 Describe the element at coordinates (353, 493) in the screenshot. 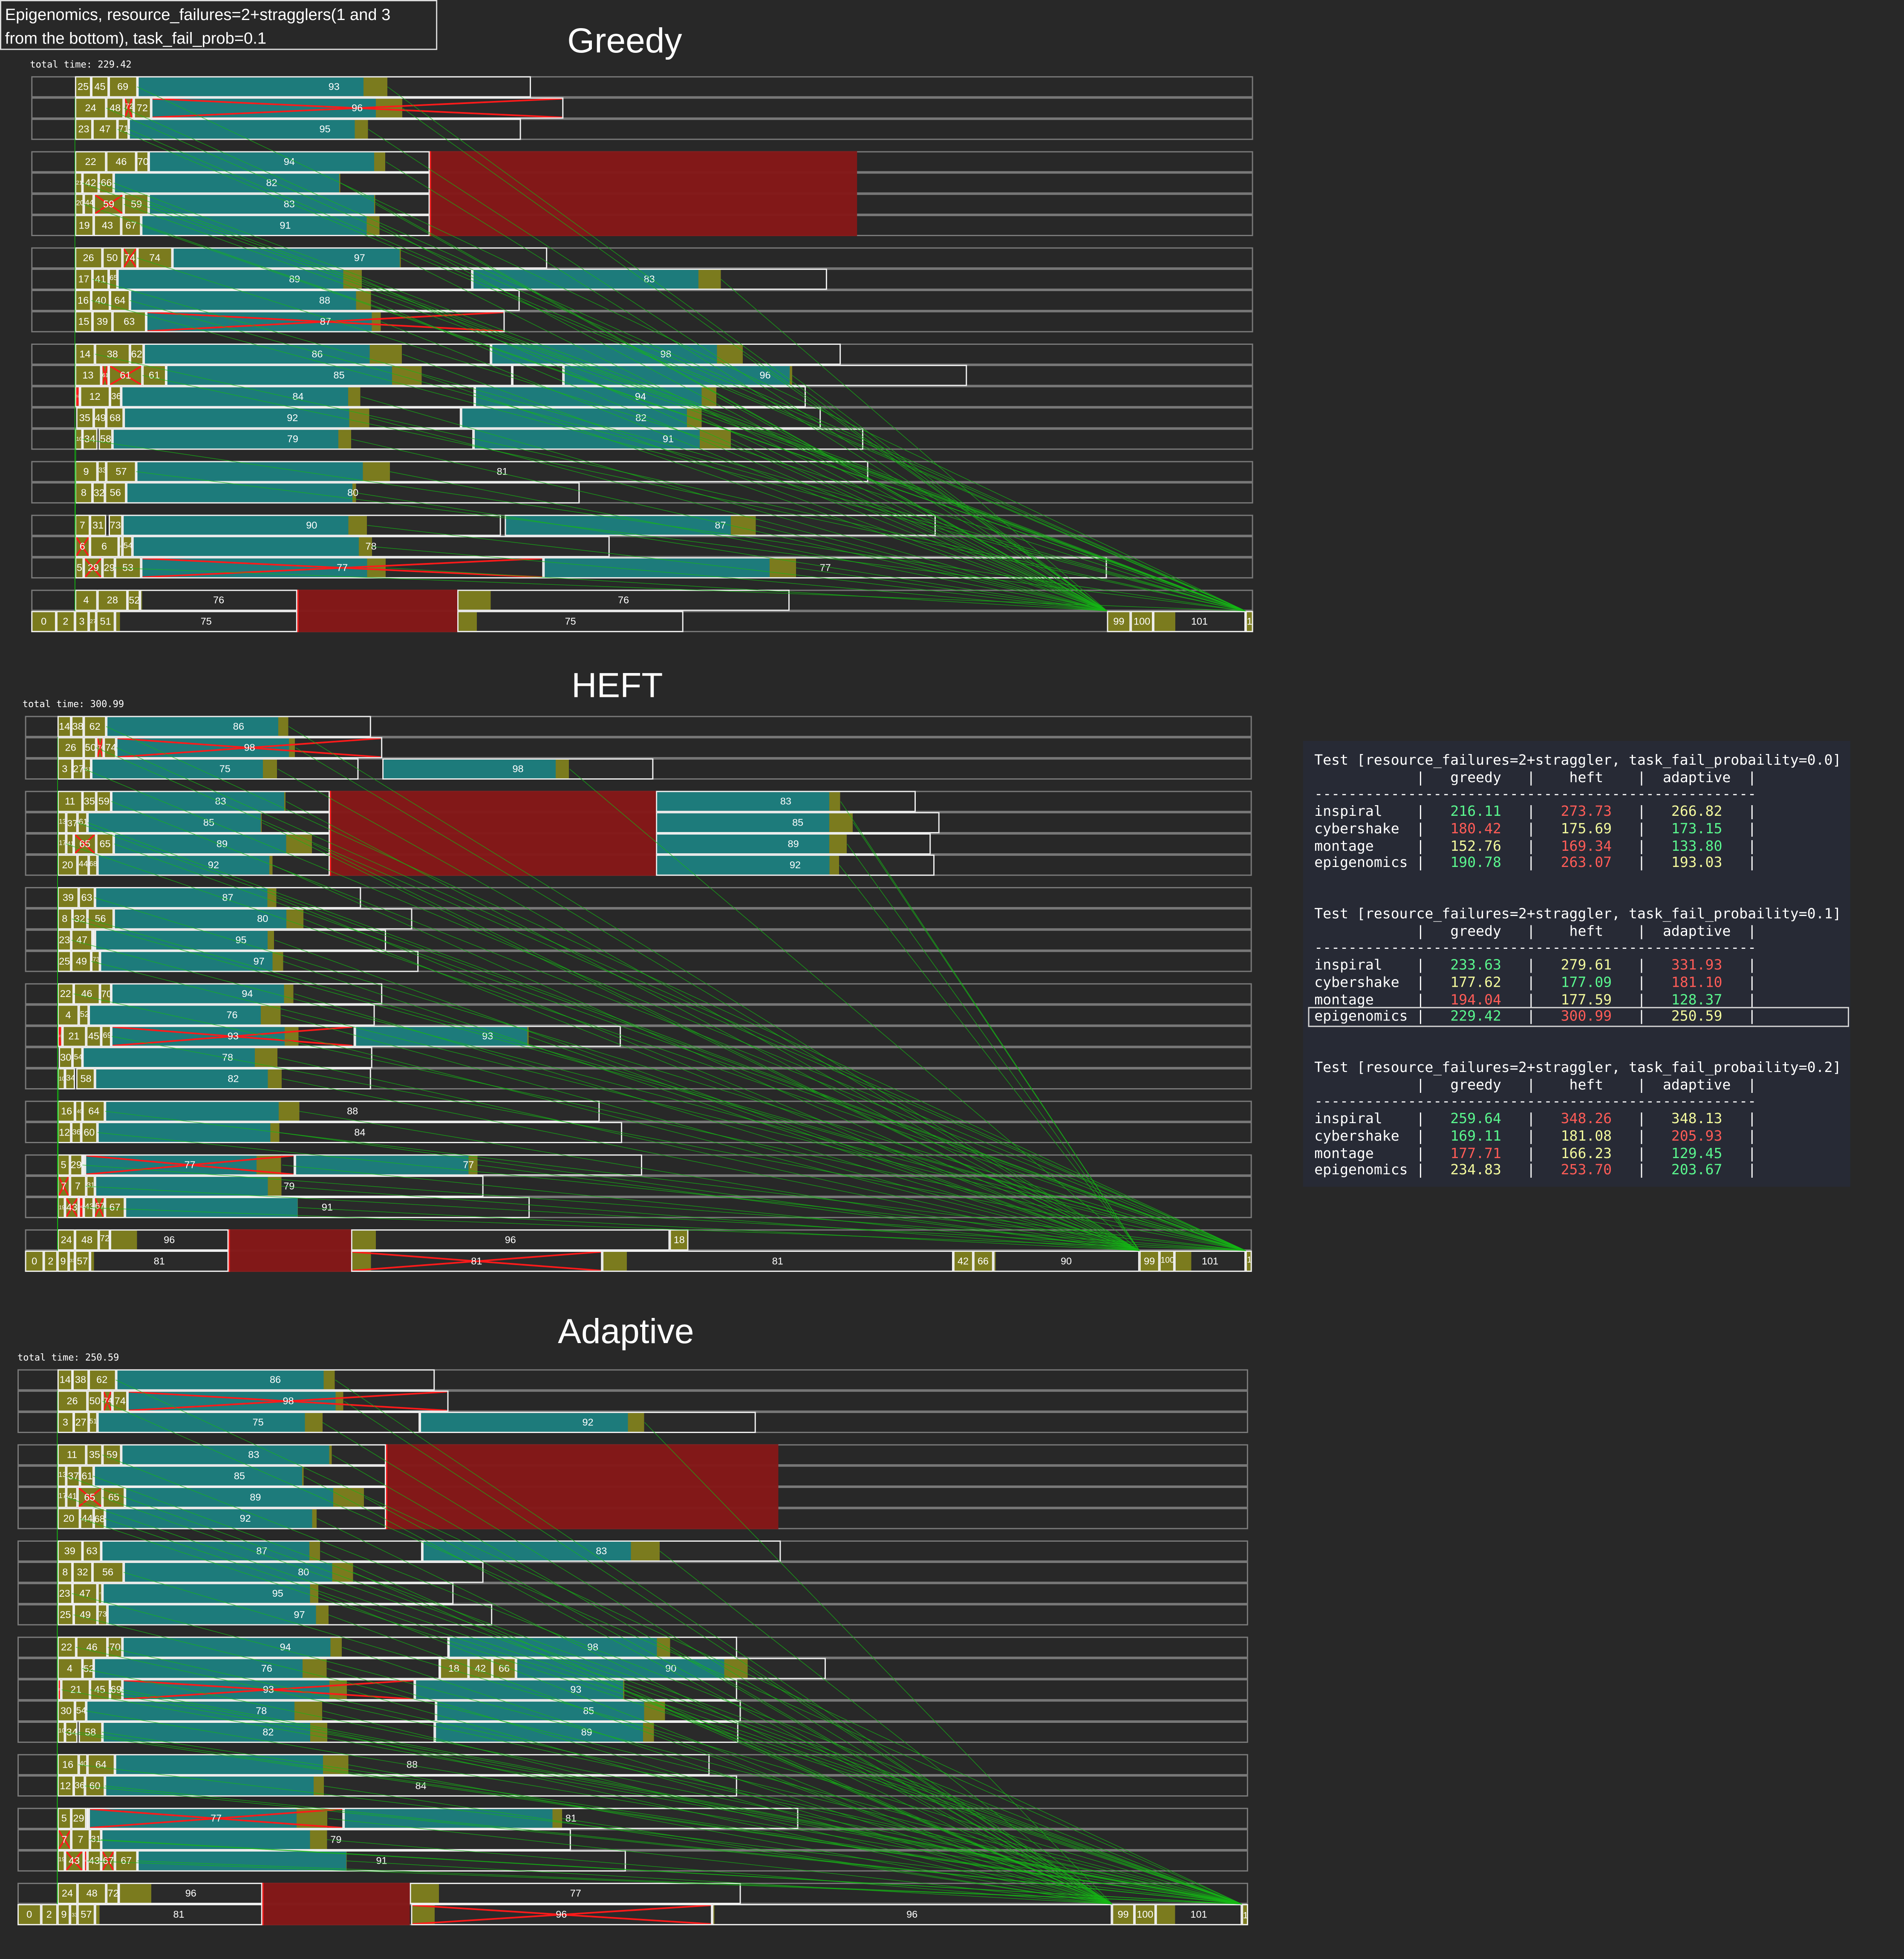

I see `task-block: 80` at that location.